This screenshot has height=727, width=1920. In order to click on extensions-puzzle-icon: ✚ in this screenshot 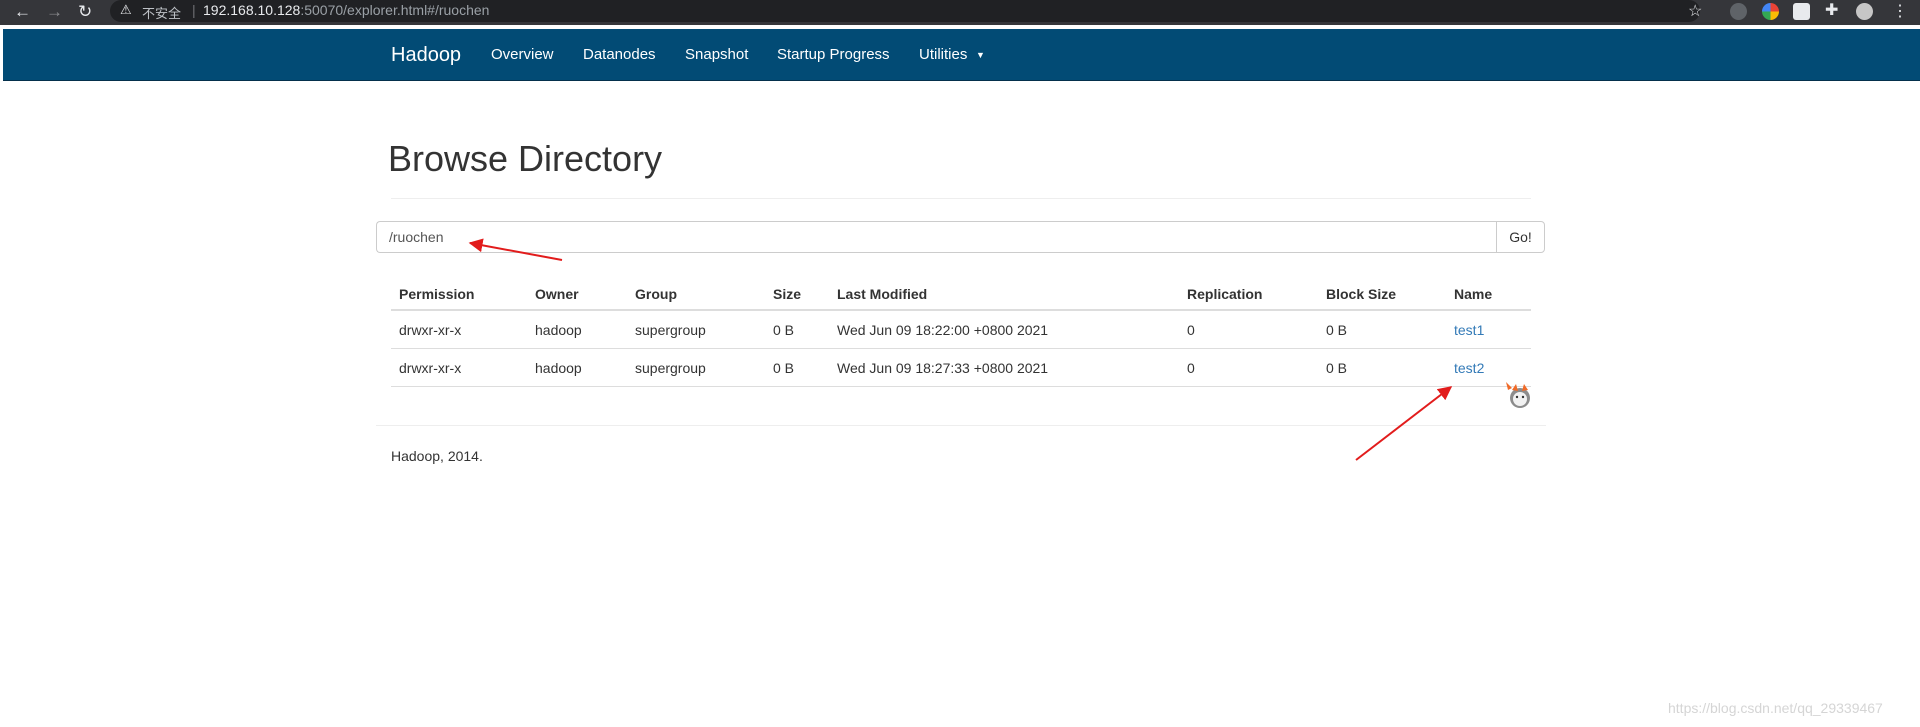, I will do `click(1831, 10)`.